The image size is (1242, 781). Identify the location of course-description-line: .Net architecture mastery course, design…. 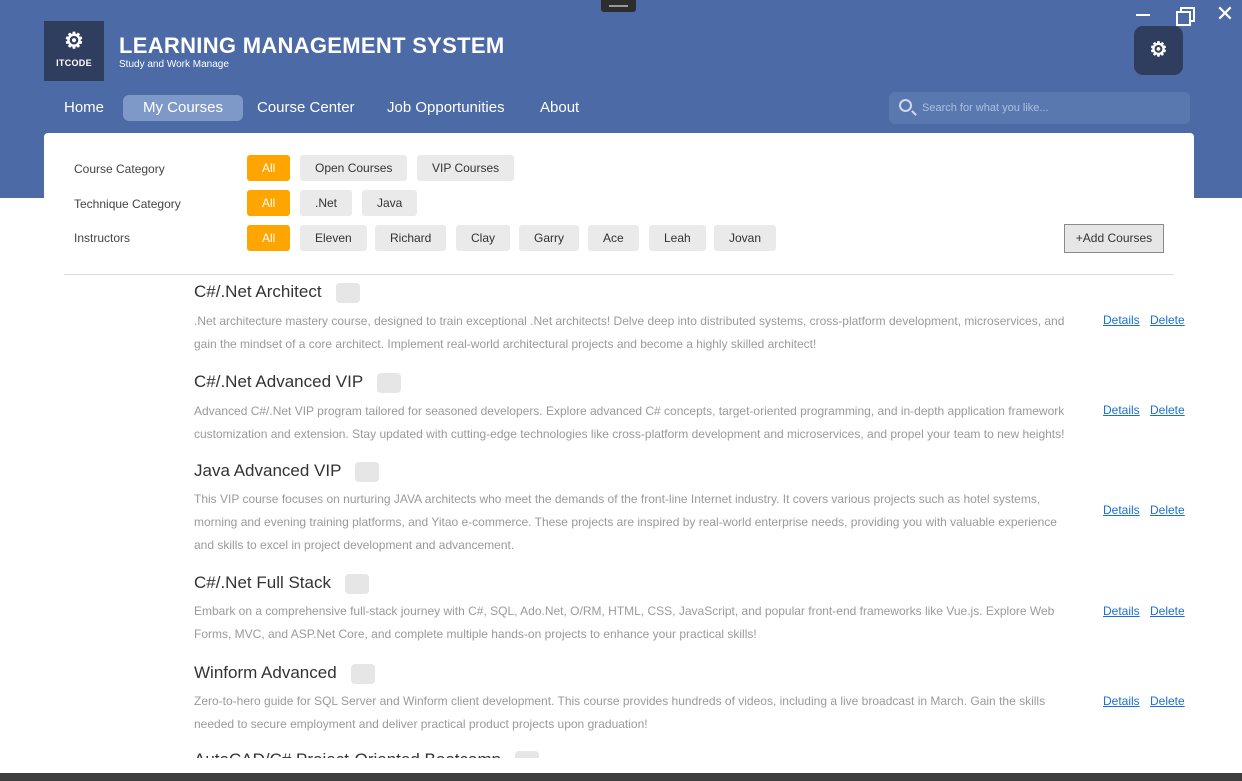
(629, 321).